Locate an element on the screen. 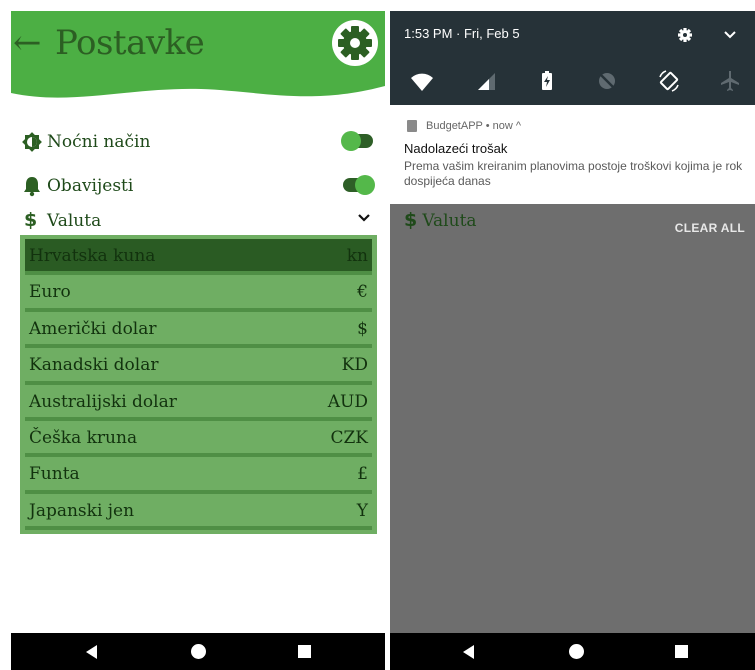 The width and height of the screenshot is (755, 670). currency-option-gbp: Funta £ is located at coordinates (198, 475).